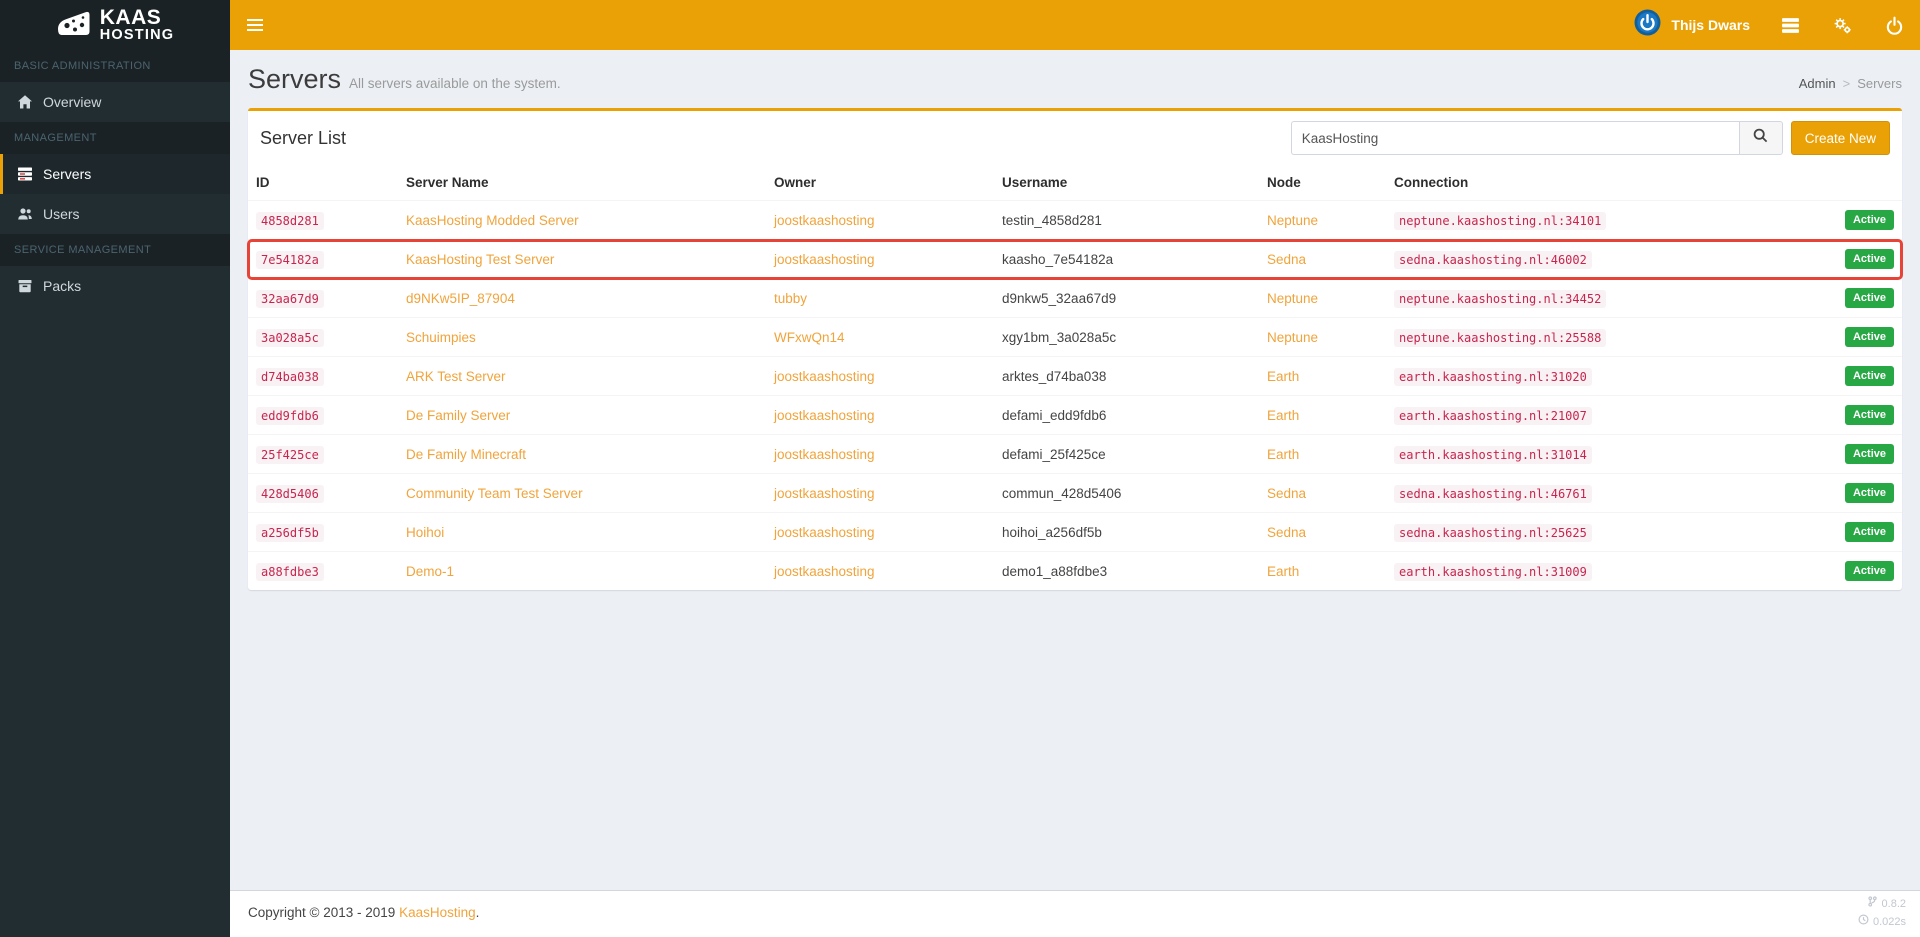 This screenshot has height=937, width=1920. What do you see at coordinates (1840, 138) in the screenshot?
I see `create-new-button: Create New` at bounding box center [1840, 138].